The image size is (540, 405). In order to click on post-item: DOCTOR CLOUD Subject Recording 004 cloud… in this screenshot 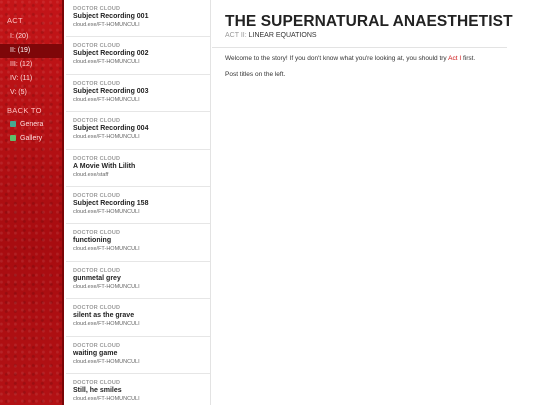, I will do `click(138, 131)`.